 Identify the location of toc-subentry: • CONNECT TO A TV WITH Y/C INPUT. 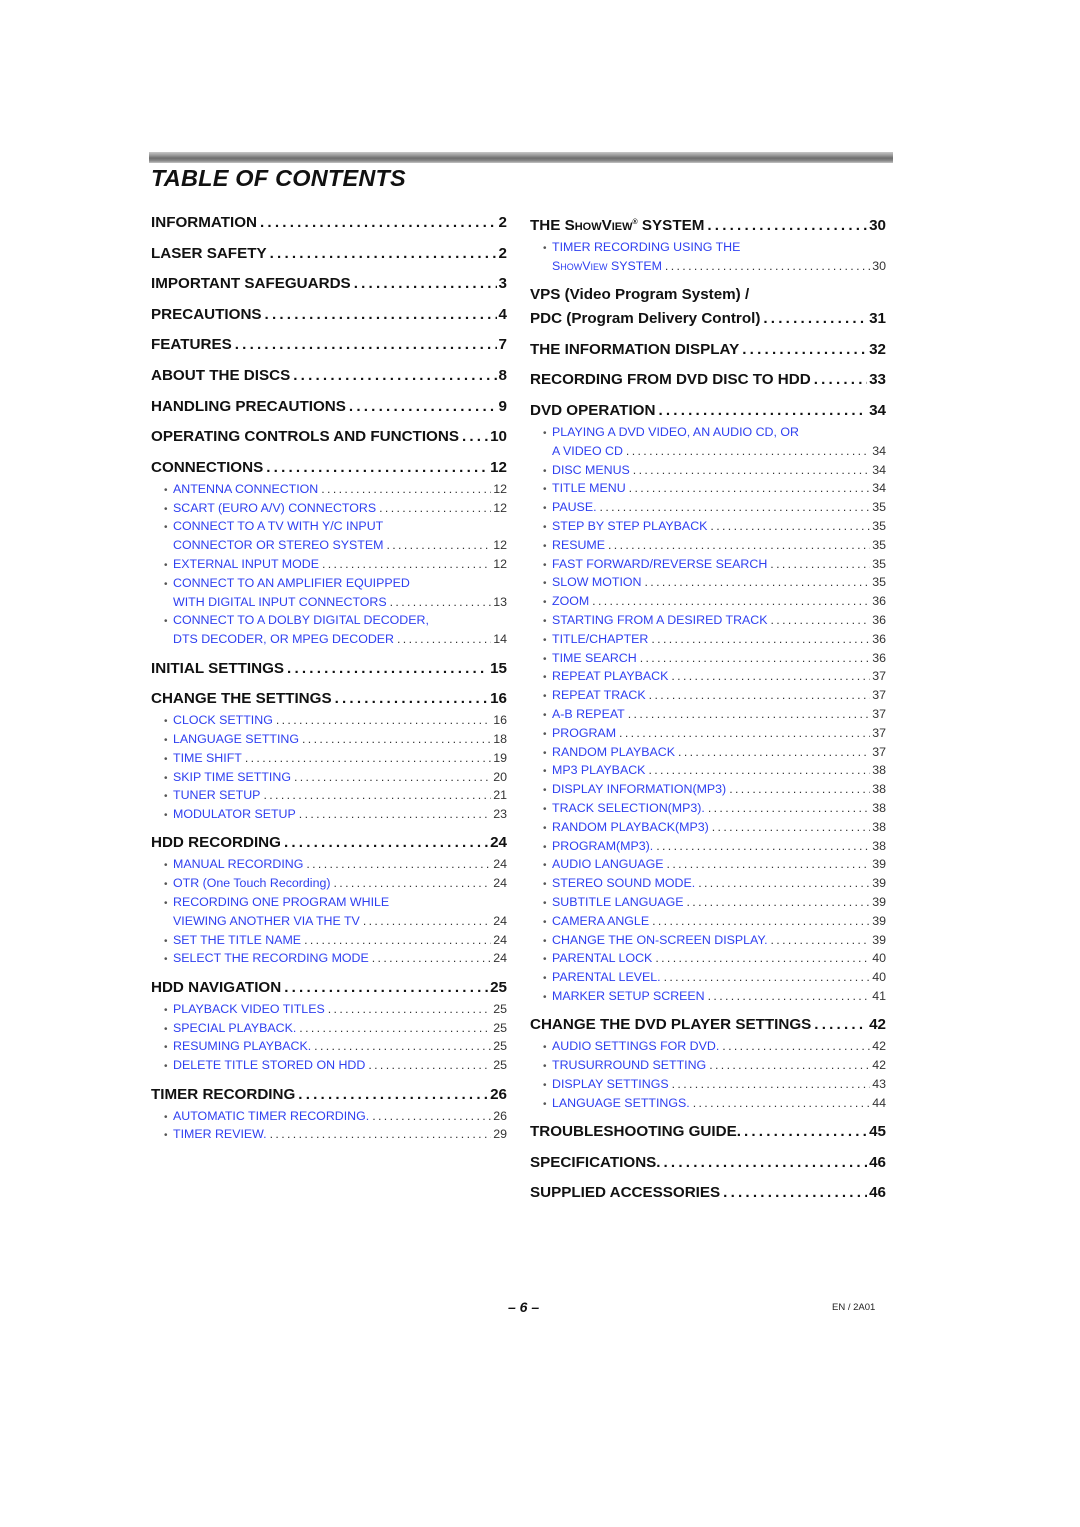
(329, 527).